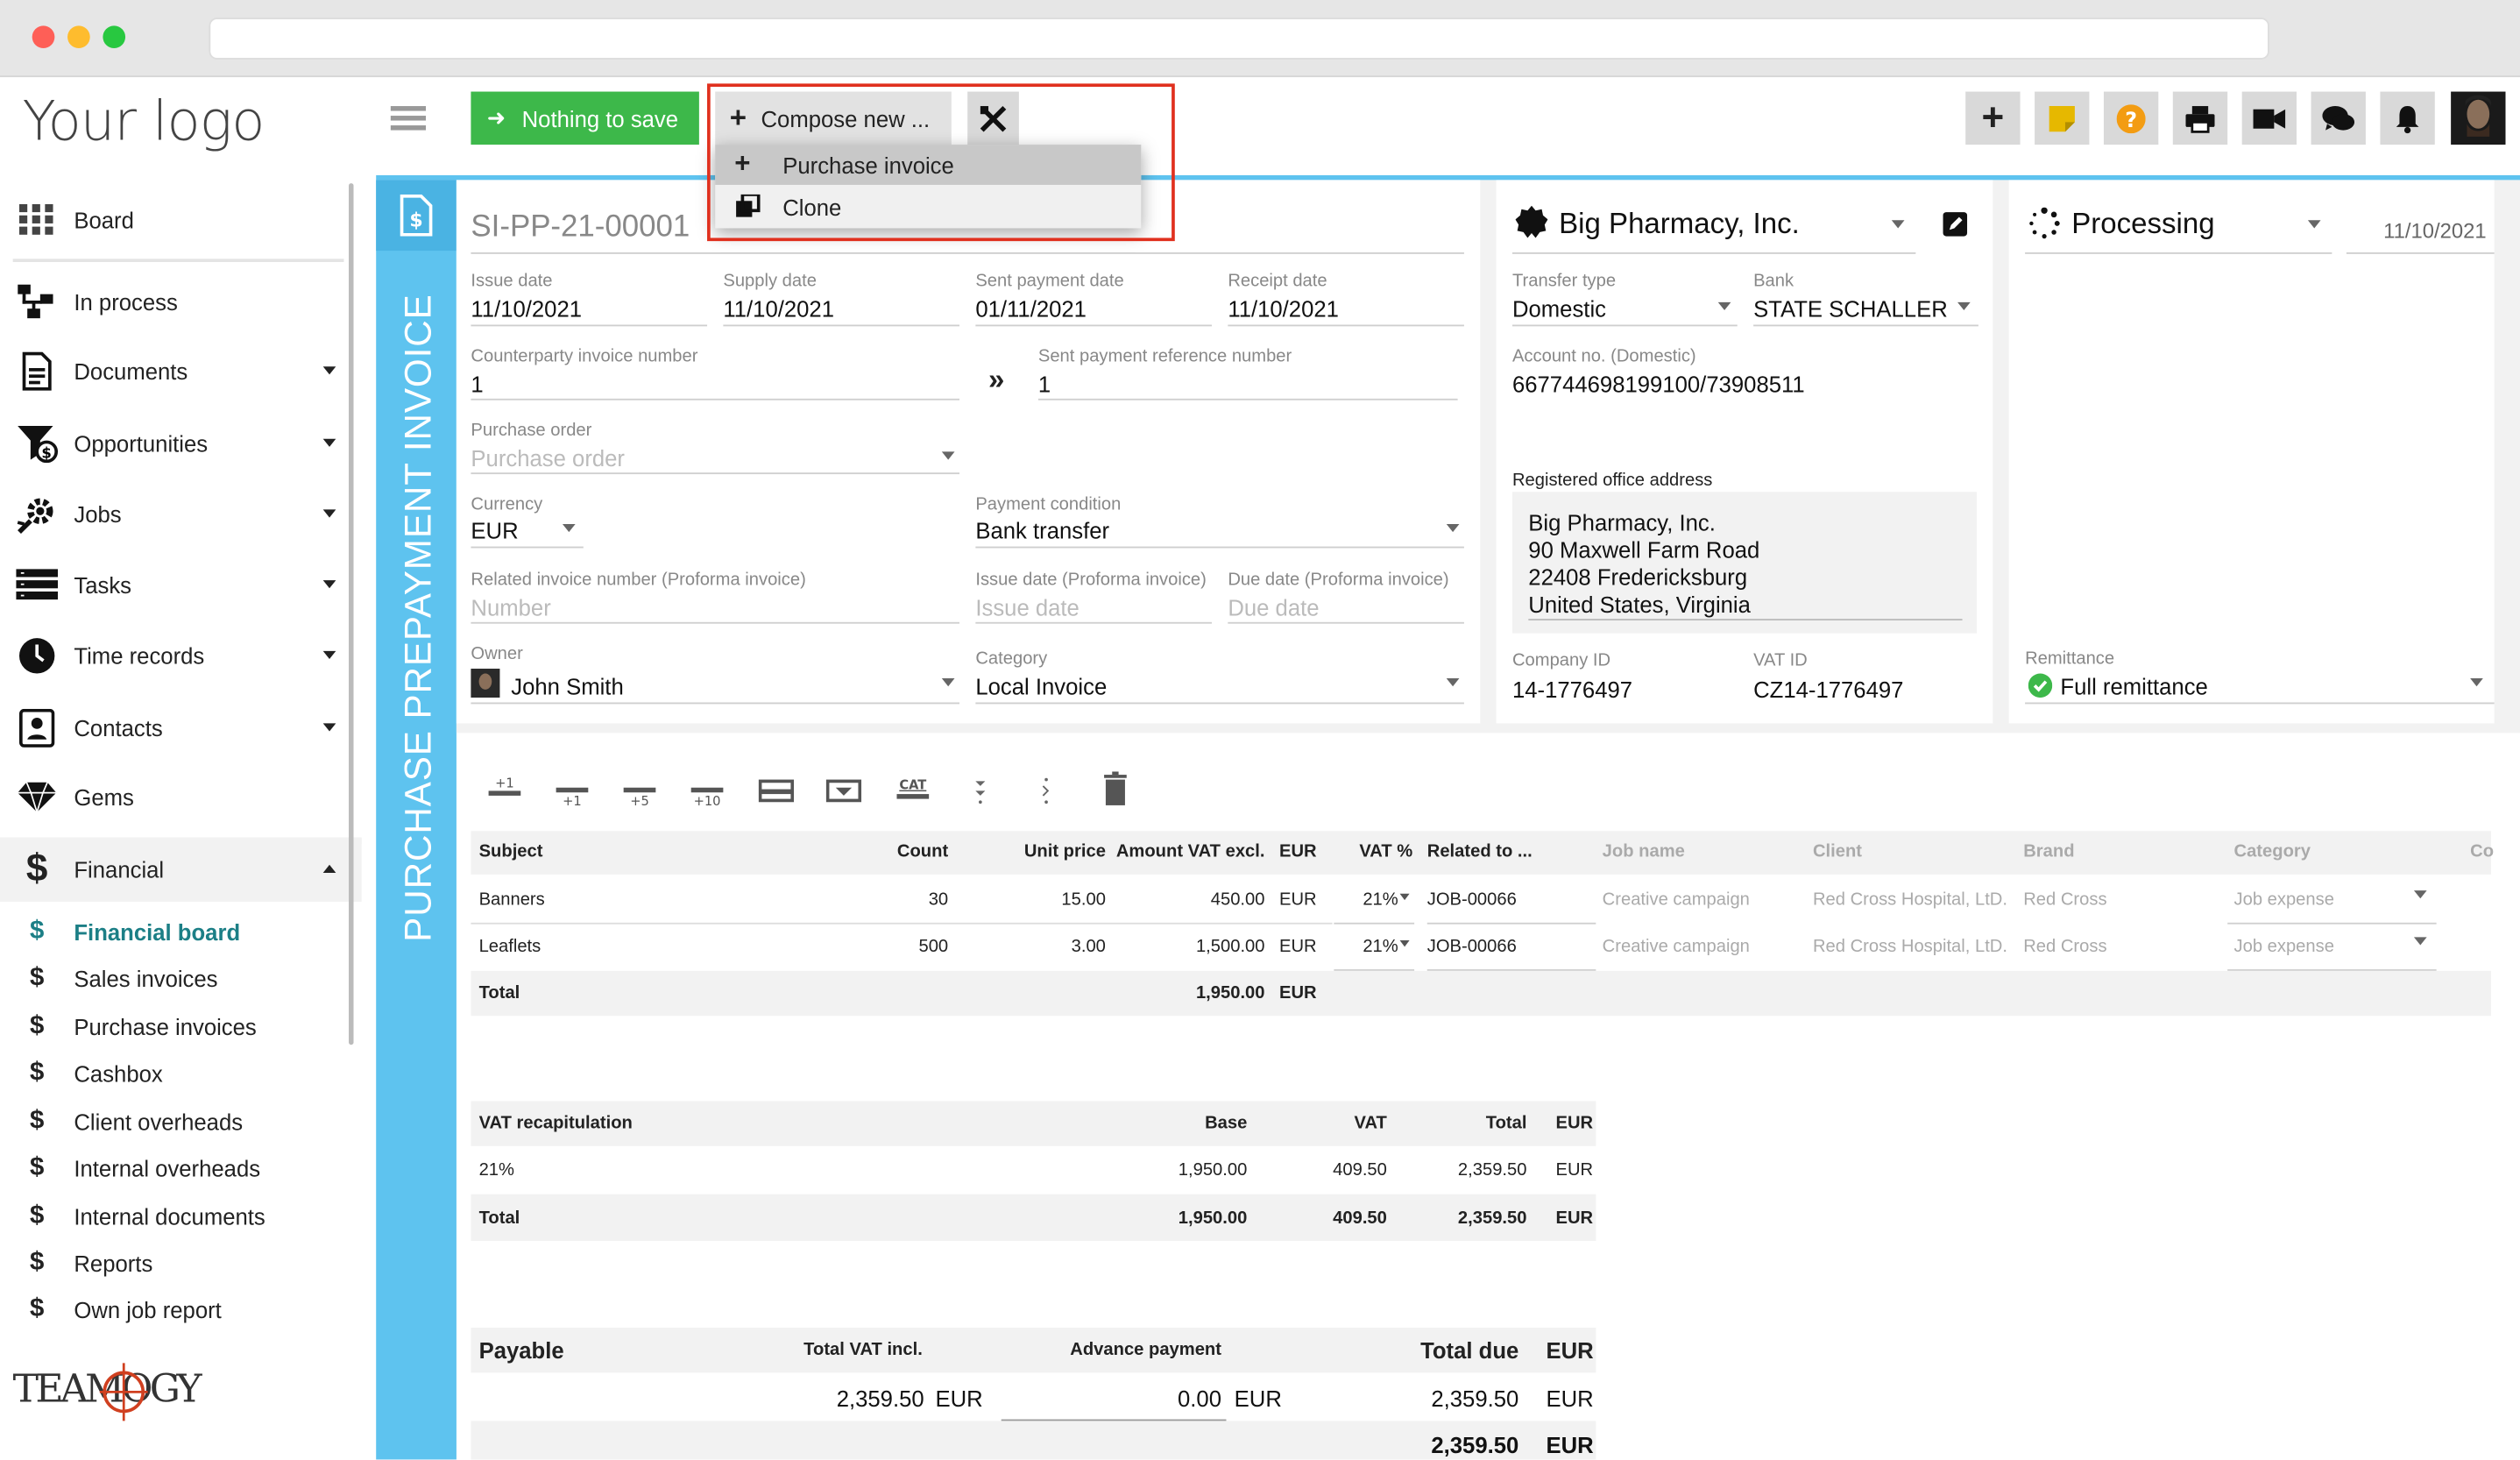 The height and width of the screenshot is (1460, 2520). Describe the element at coordinates (1283, 308) in the screenshot. I see `receipt-date-field: 11/10/2021` at that location.